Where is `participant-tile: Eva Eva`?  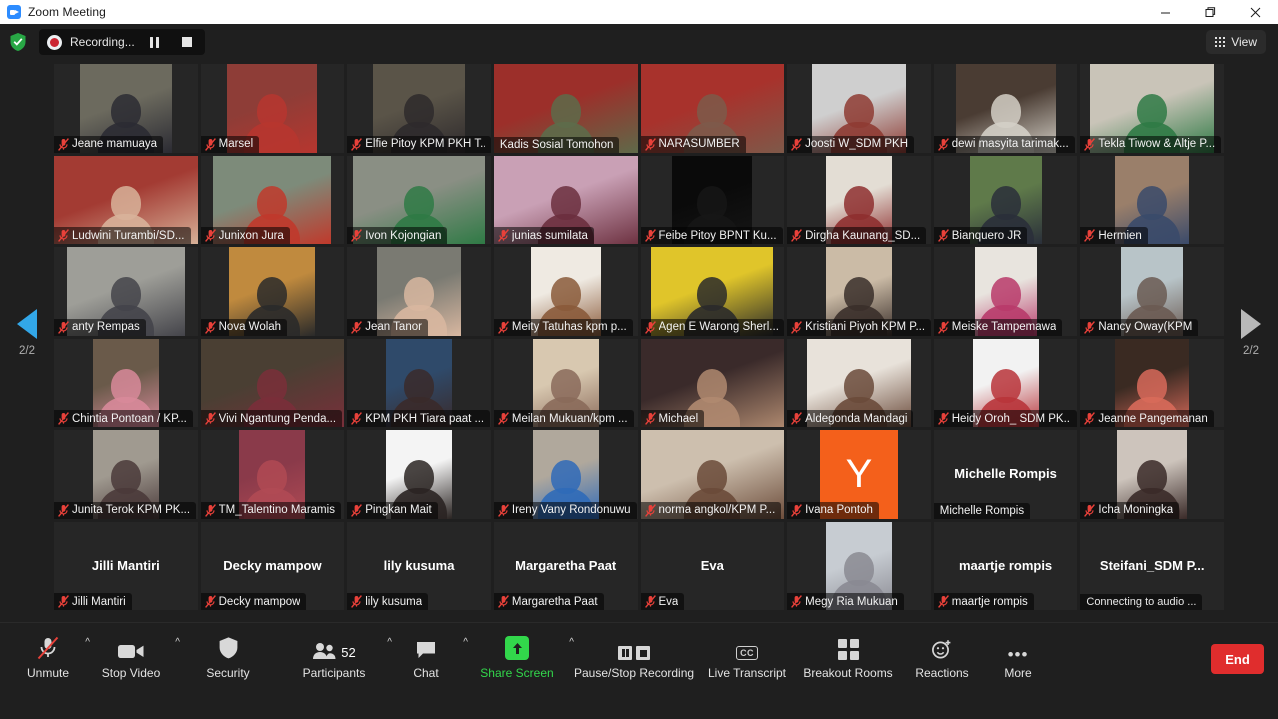
participant-tile: Eva Eva is located at coordinates (712, 565).